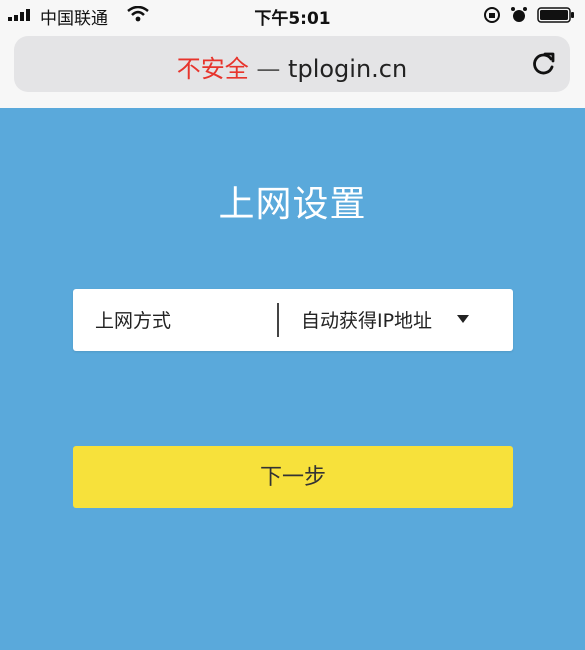  What do you see at coordinates (529, 15) in the screenshot?
I see `status-icons` at bounding box center [529, 15].